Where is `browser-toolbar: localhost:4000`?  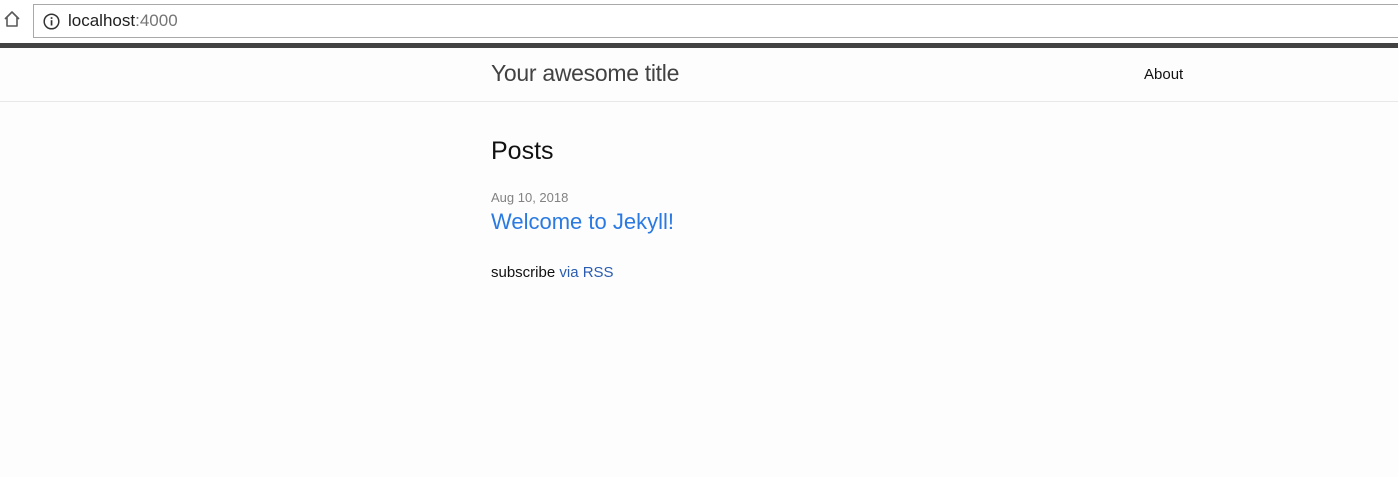
browser-toolbar: localhost:4000 is located at coordinates (699, 22).